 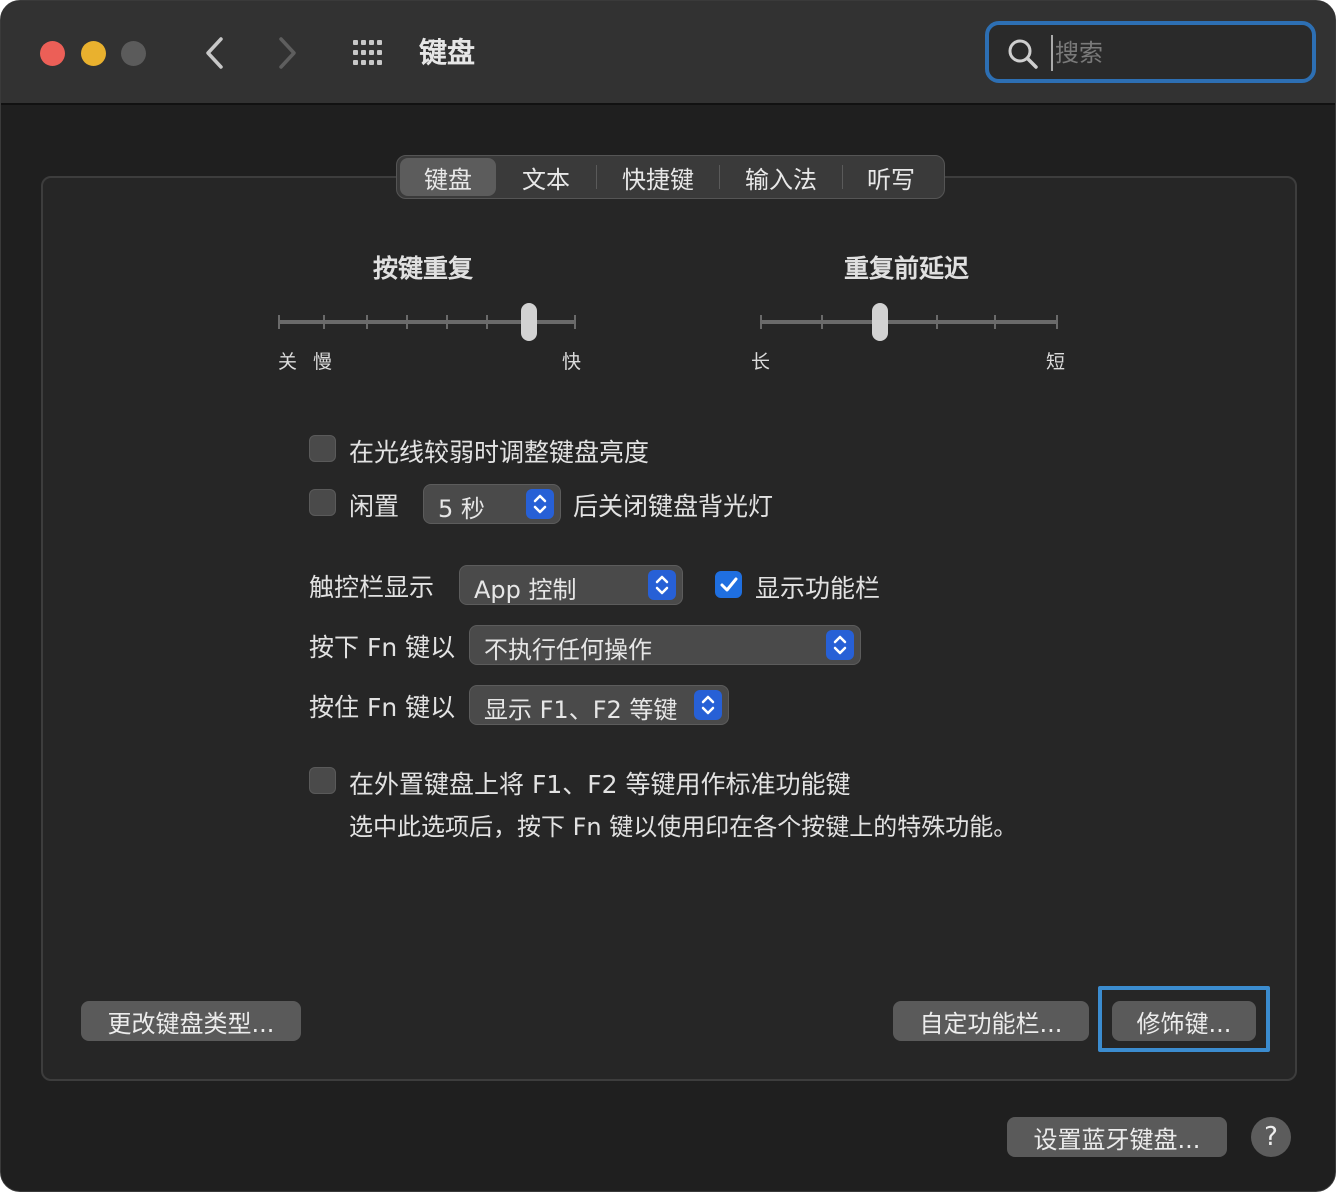 I want to click on grid-icon, so click(x=367, y=52).